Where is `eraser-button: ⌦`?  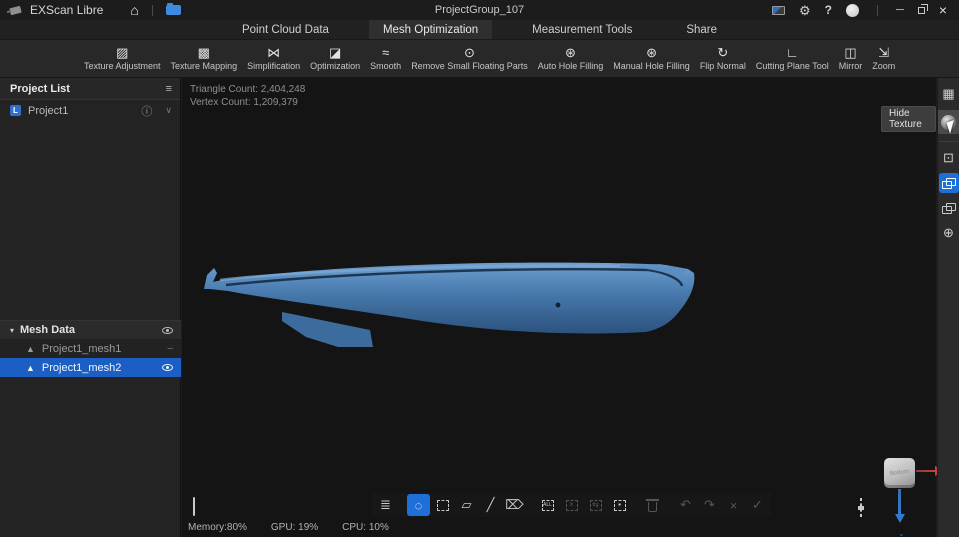 eraser-button: ⌦ is located at coordinates (514, 505).